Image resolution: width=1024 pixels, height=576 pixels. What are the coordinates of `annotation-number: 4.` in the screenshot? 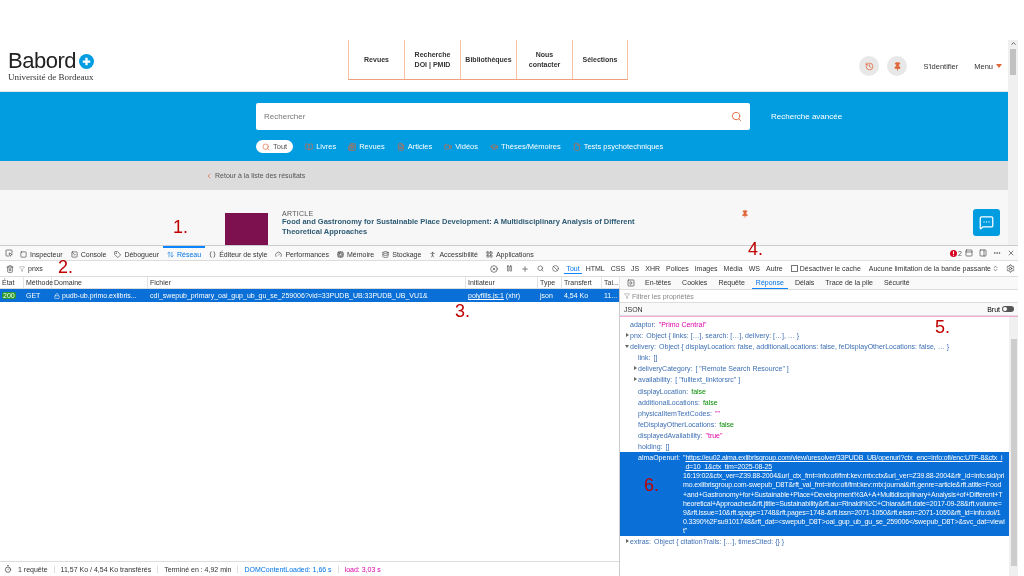 It's located at (755, 249).